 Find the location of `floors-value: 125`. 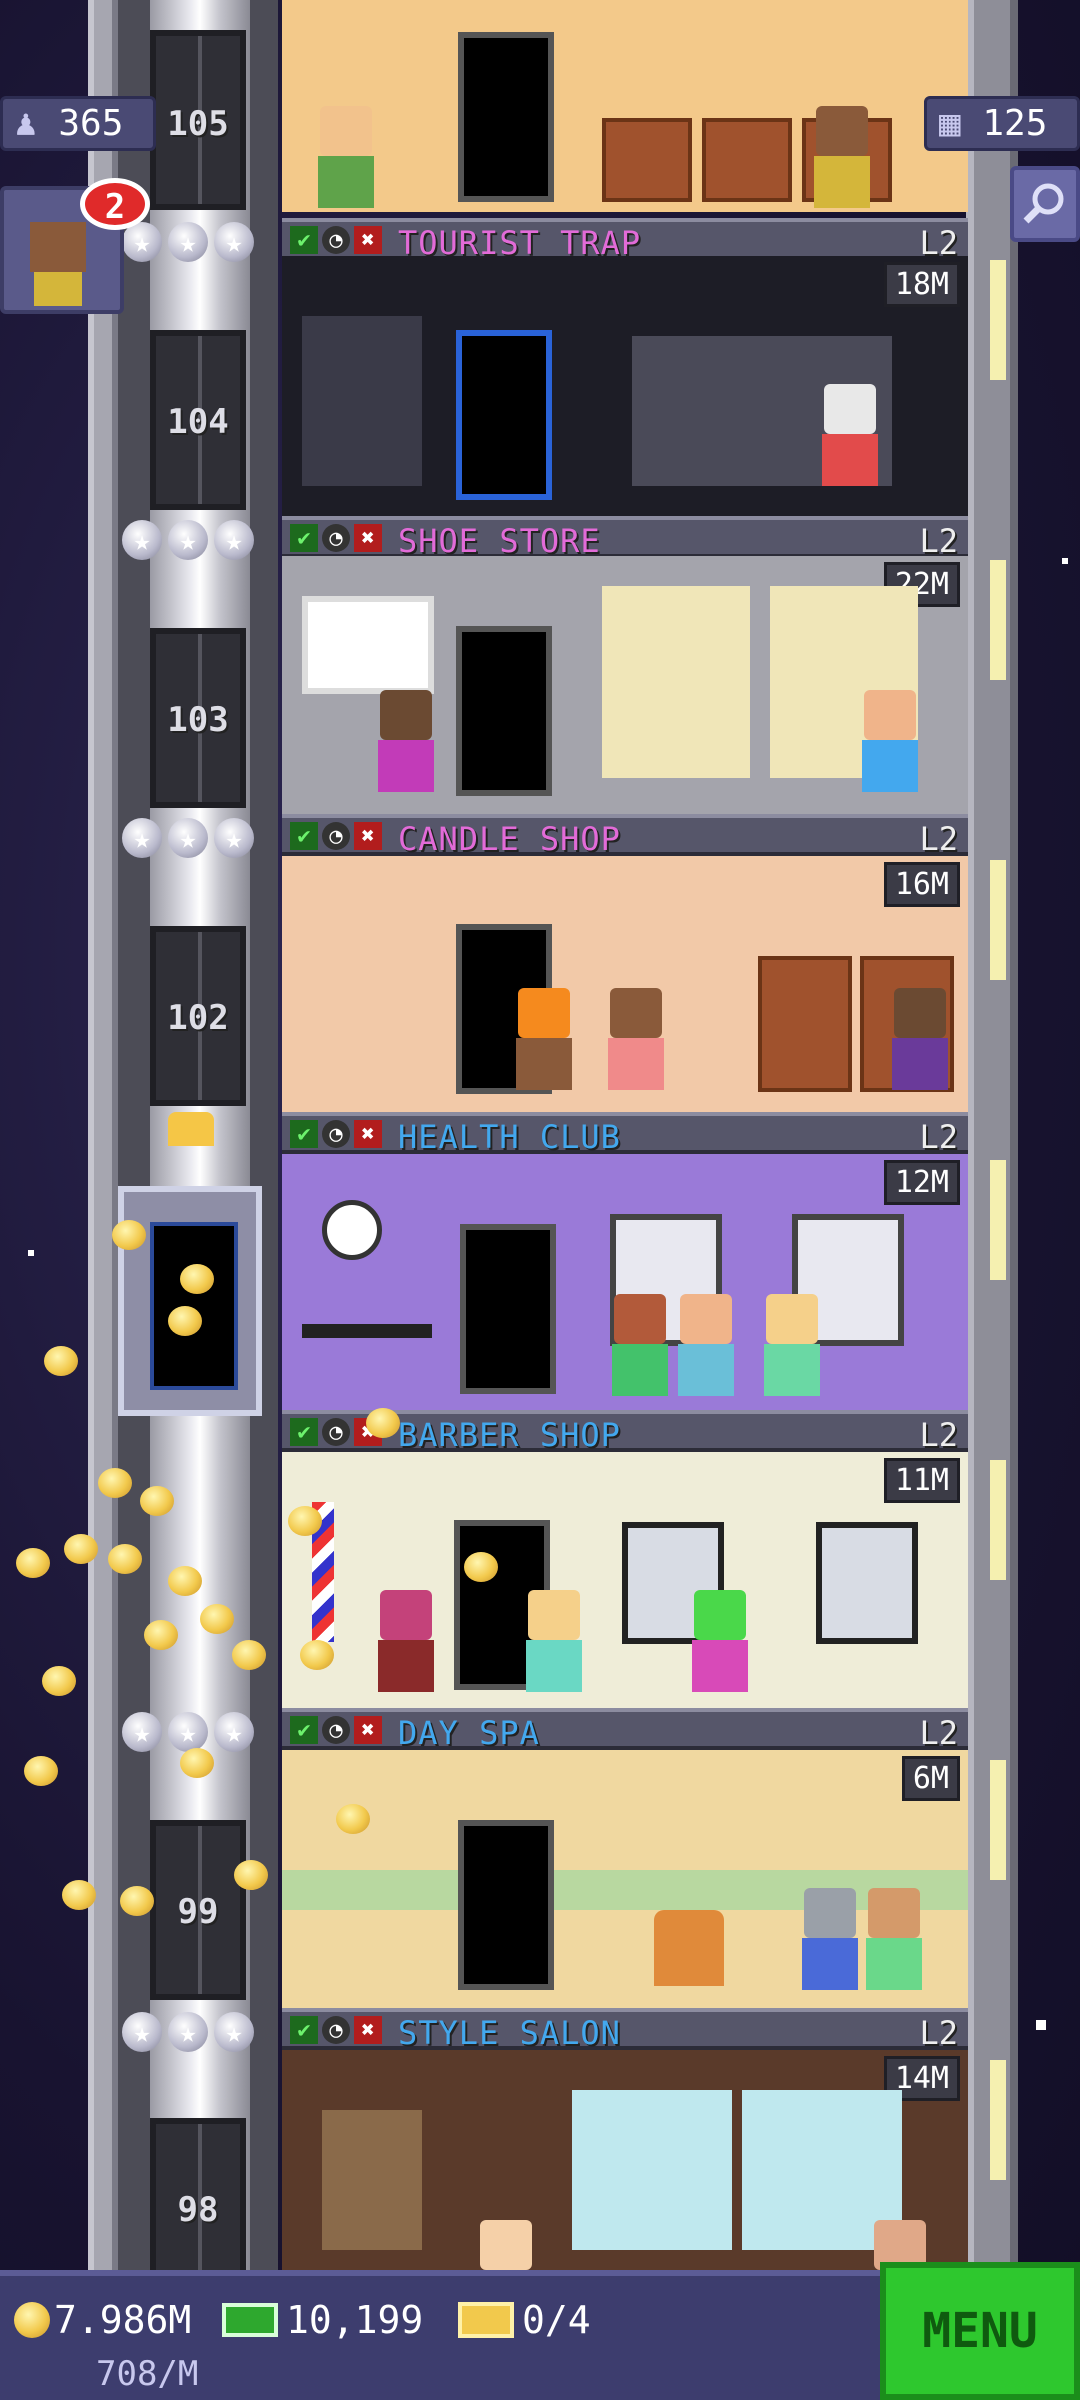

floors-value: 125 is located at coordinates (1015, 123).